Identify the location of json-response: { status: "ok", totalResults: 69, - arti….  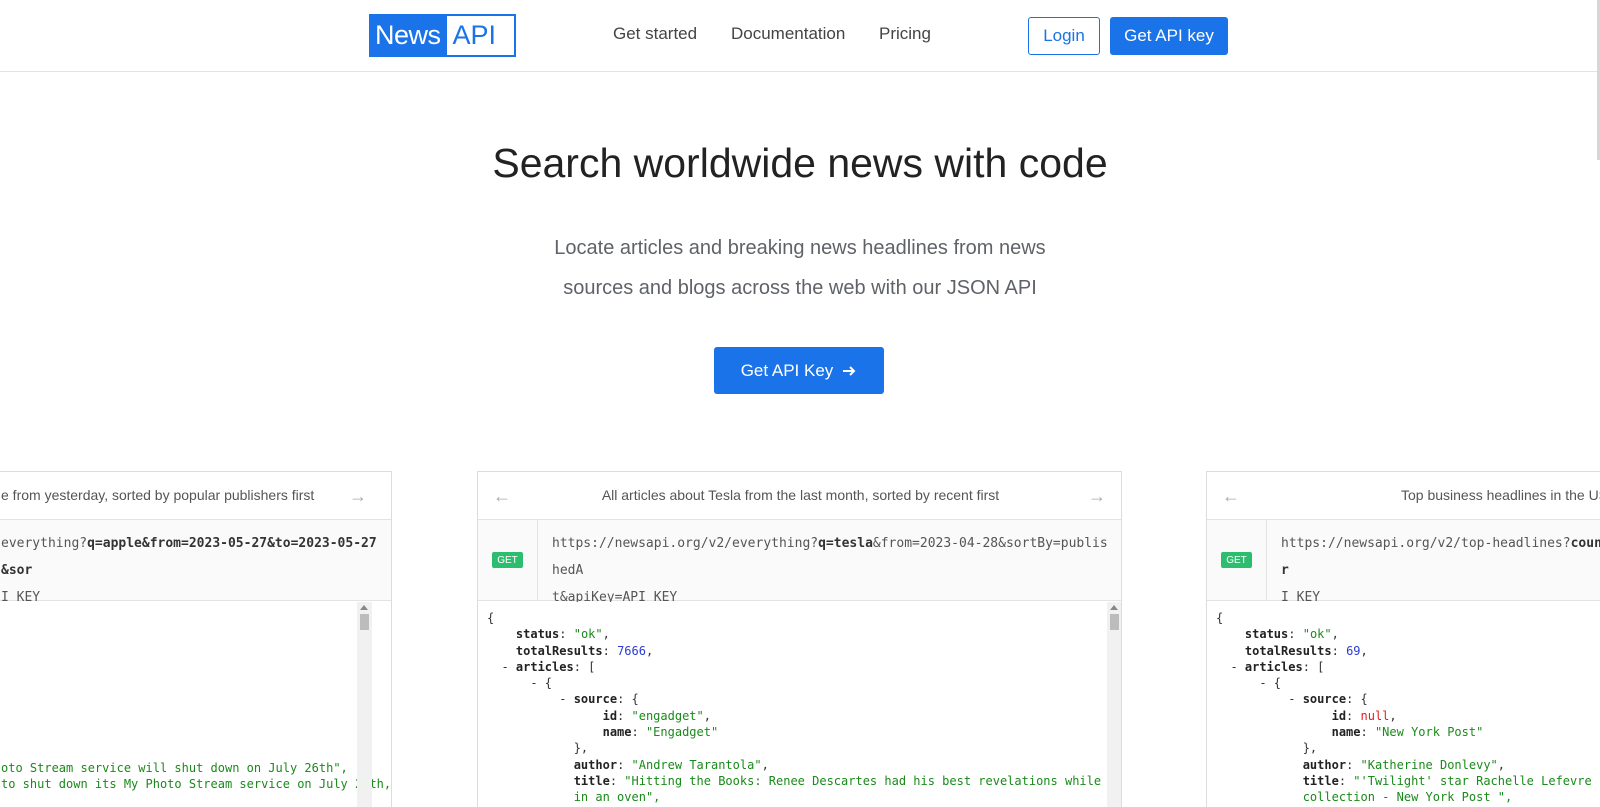
(1408, 708).